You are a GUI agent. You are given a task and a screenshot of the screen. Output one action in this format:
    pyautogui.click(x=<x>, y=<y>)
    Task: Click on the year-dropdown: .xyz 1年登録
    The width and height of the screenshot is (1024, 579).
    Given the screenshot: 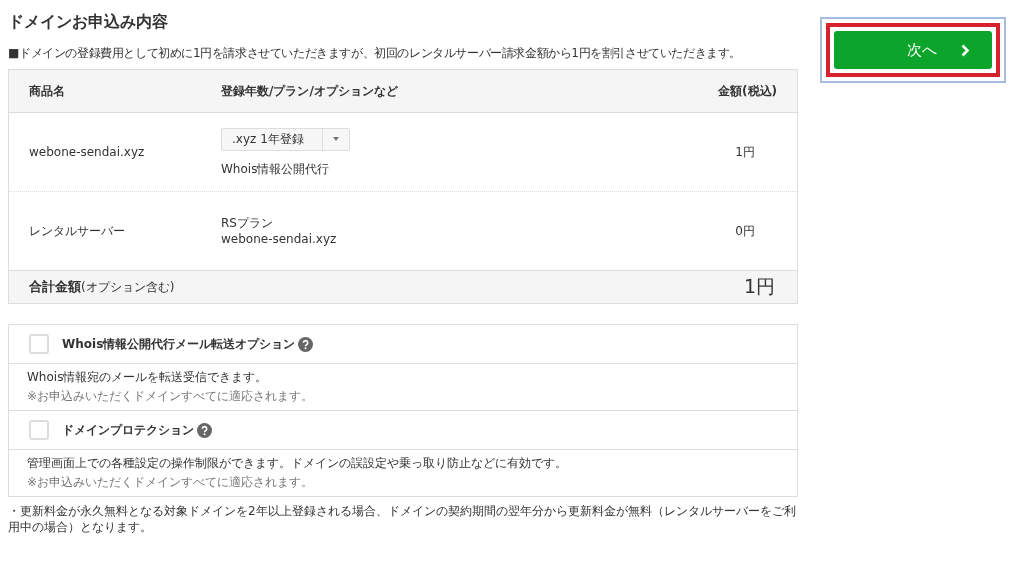 What is the action you would take?
    pyautogui.click(x=285, y=139)
    